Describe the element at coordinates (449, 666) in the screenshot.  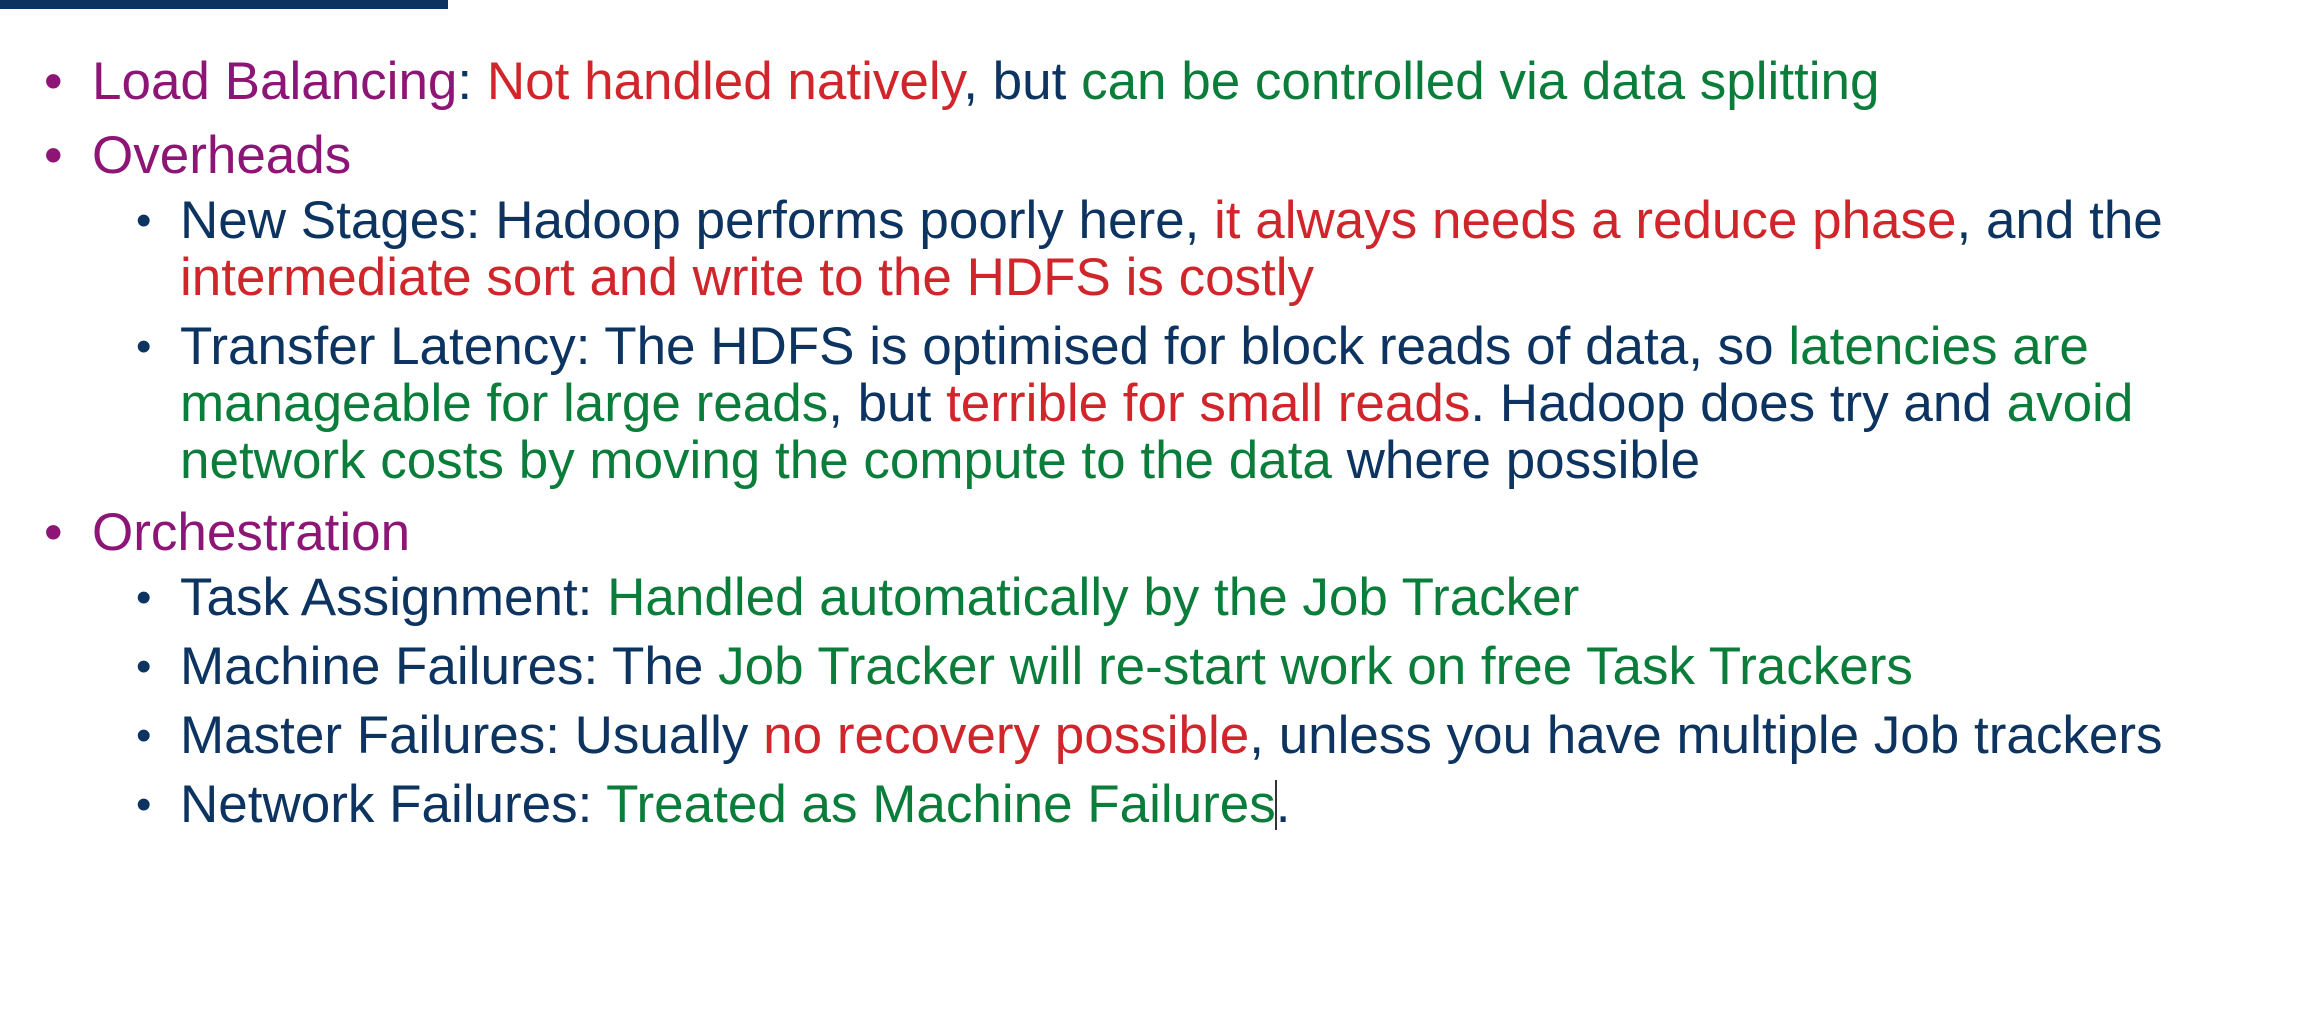
I see `text-segment: Machine Failures: The` at that location.